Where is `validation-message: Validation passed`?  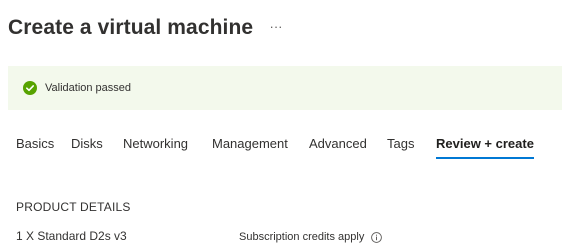
validation-message: Validation passed is located at coordinates (88, 88).